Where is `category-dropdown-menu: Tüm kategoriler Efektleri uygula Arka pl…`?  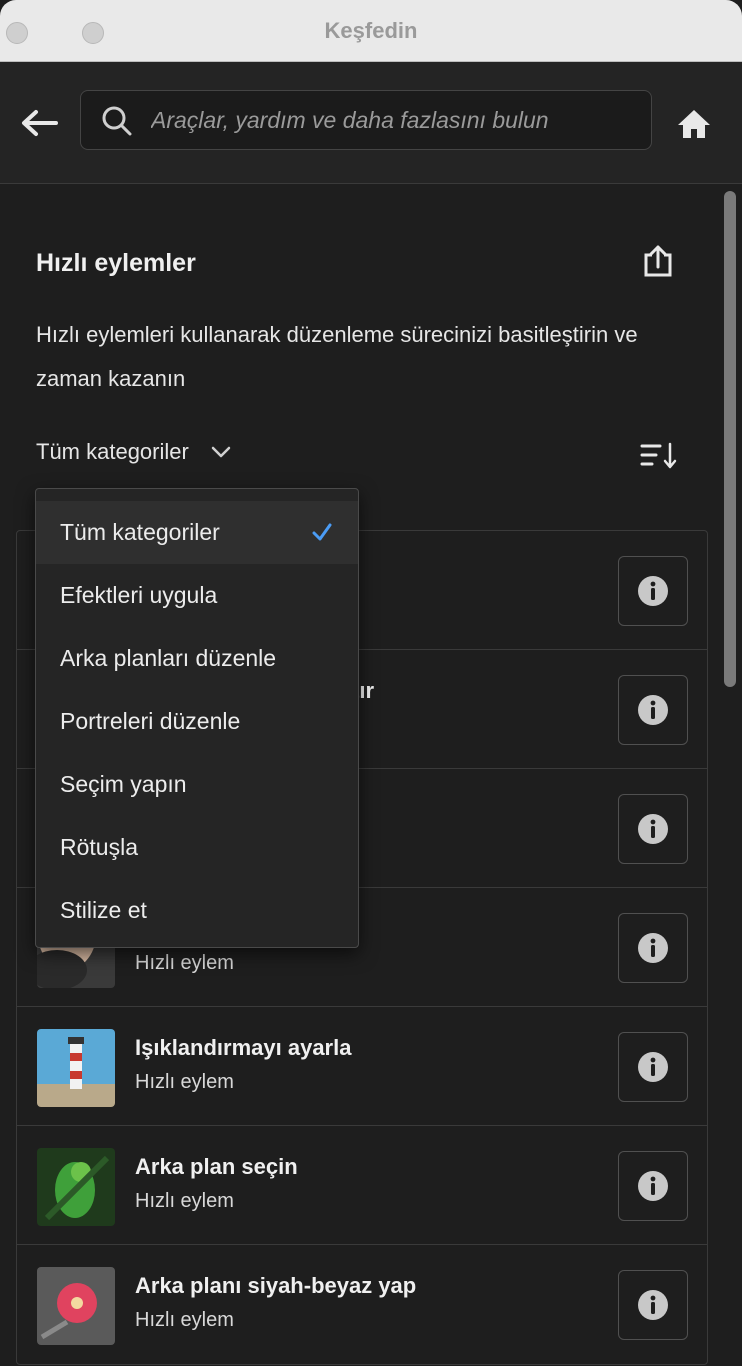
category-dropdown-menu: Tüm kategoriler Efektleri uygula Arka pl… is located at coordinates (197, 718).